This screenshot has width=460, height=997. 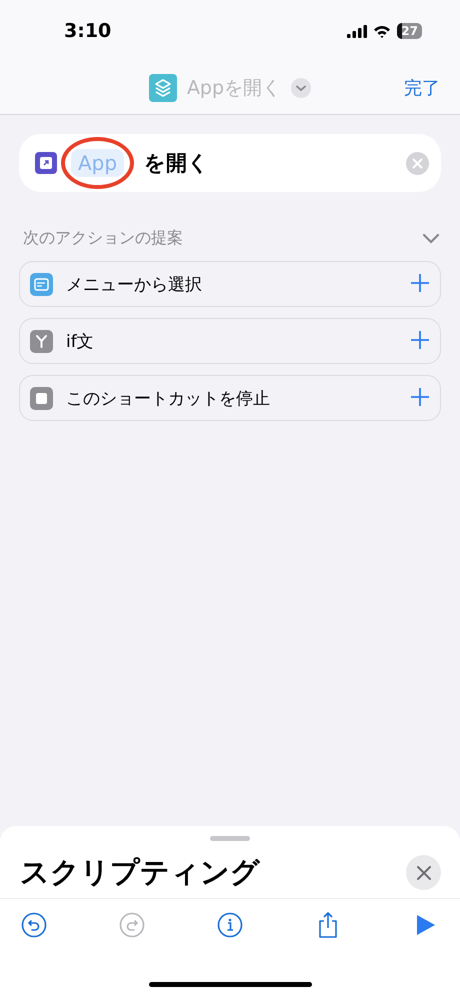 What do you see at coordinates (177, 163) in the screenshot?
I see `action-text: を開く` at bounding box center [177, 163].